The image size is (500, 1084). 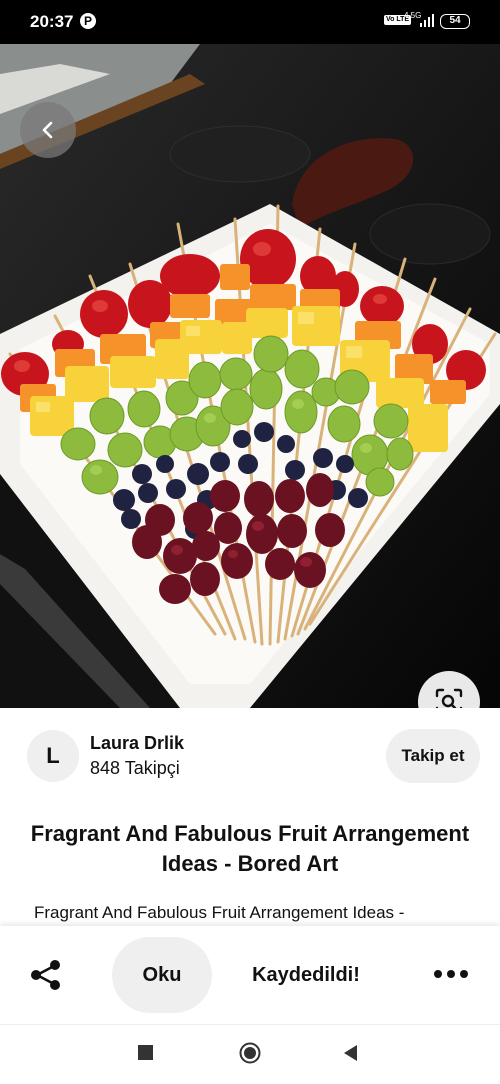 I want to click on read-button: Oku, so click(x=162, y=975).